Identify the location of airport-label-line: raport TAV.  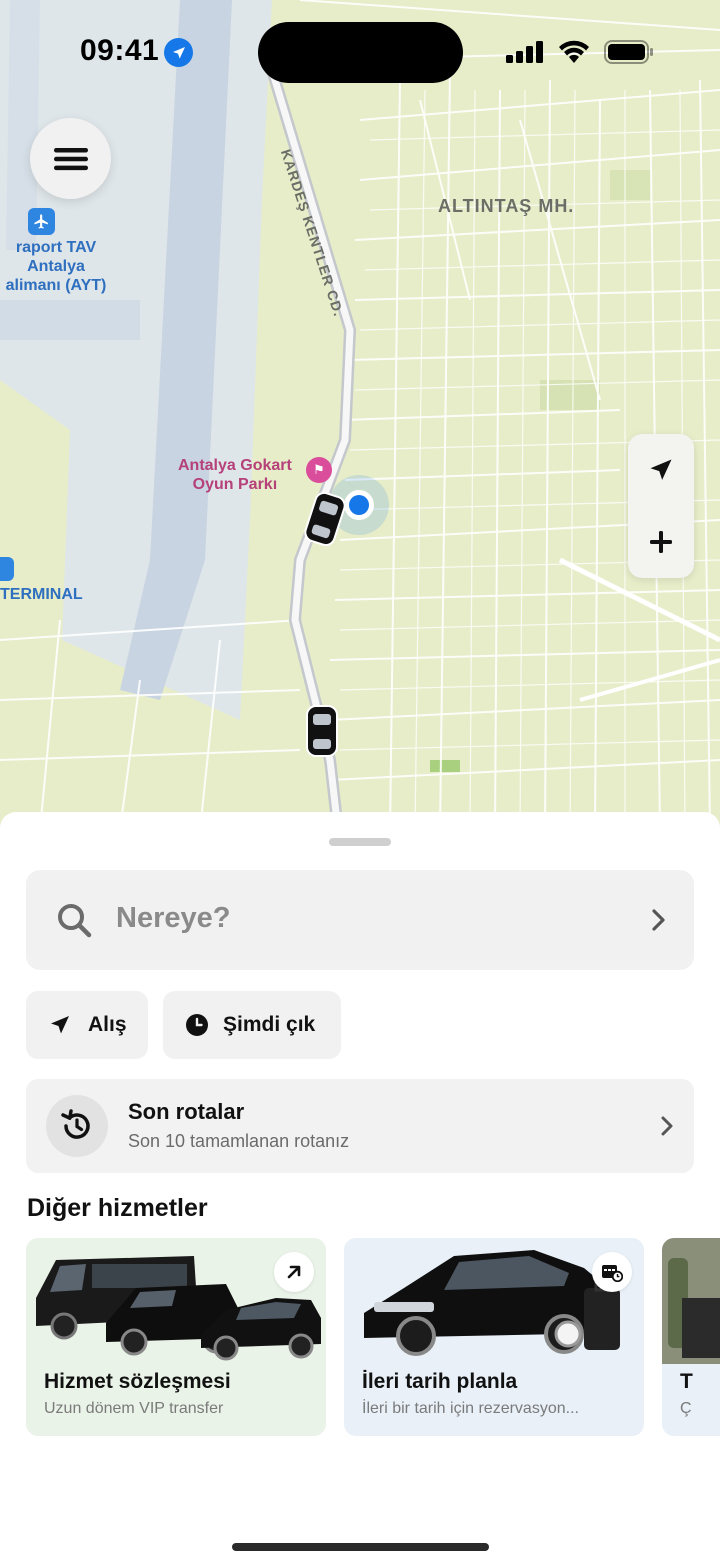
(56, 247).